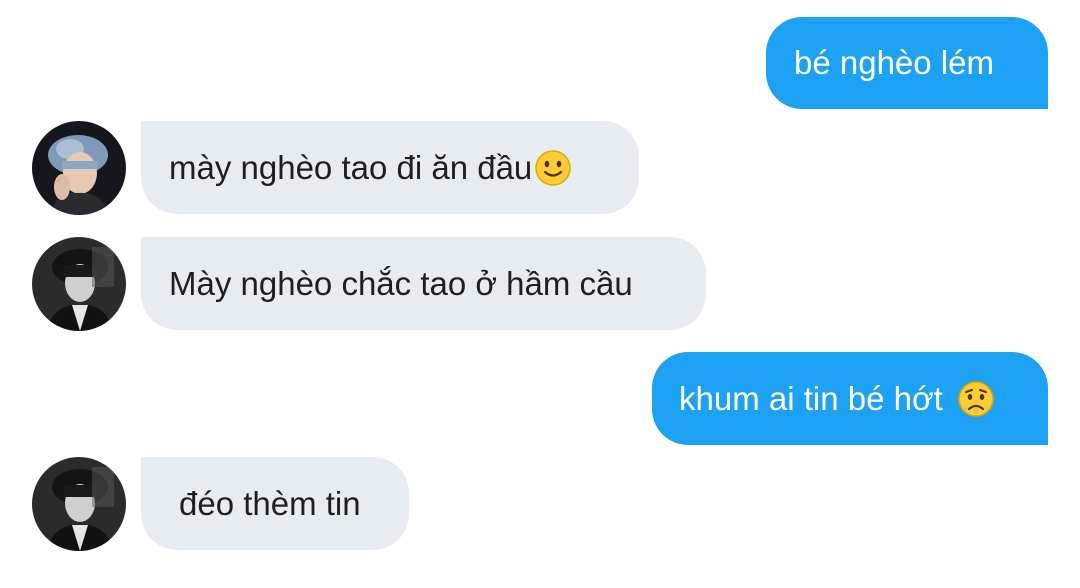 The image size is (1080, 588). Describe the element at coordinates (553, 168) in the screenshot. I see `slightly-smiling-face-icon` at that location.